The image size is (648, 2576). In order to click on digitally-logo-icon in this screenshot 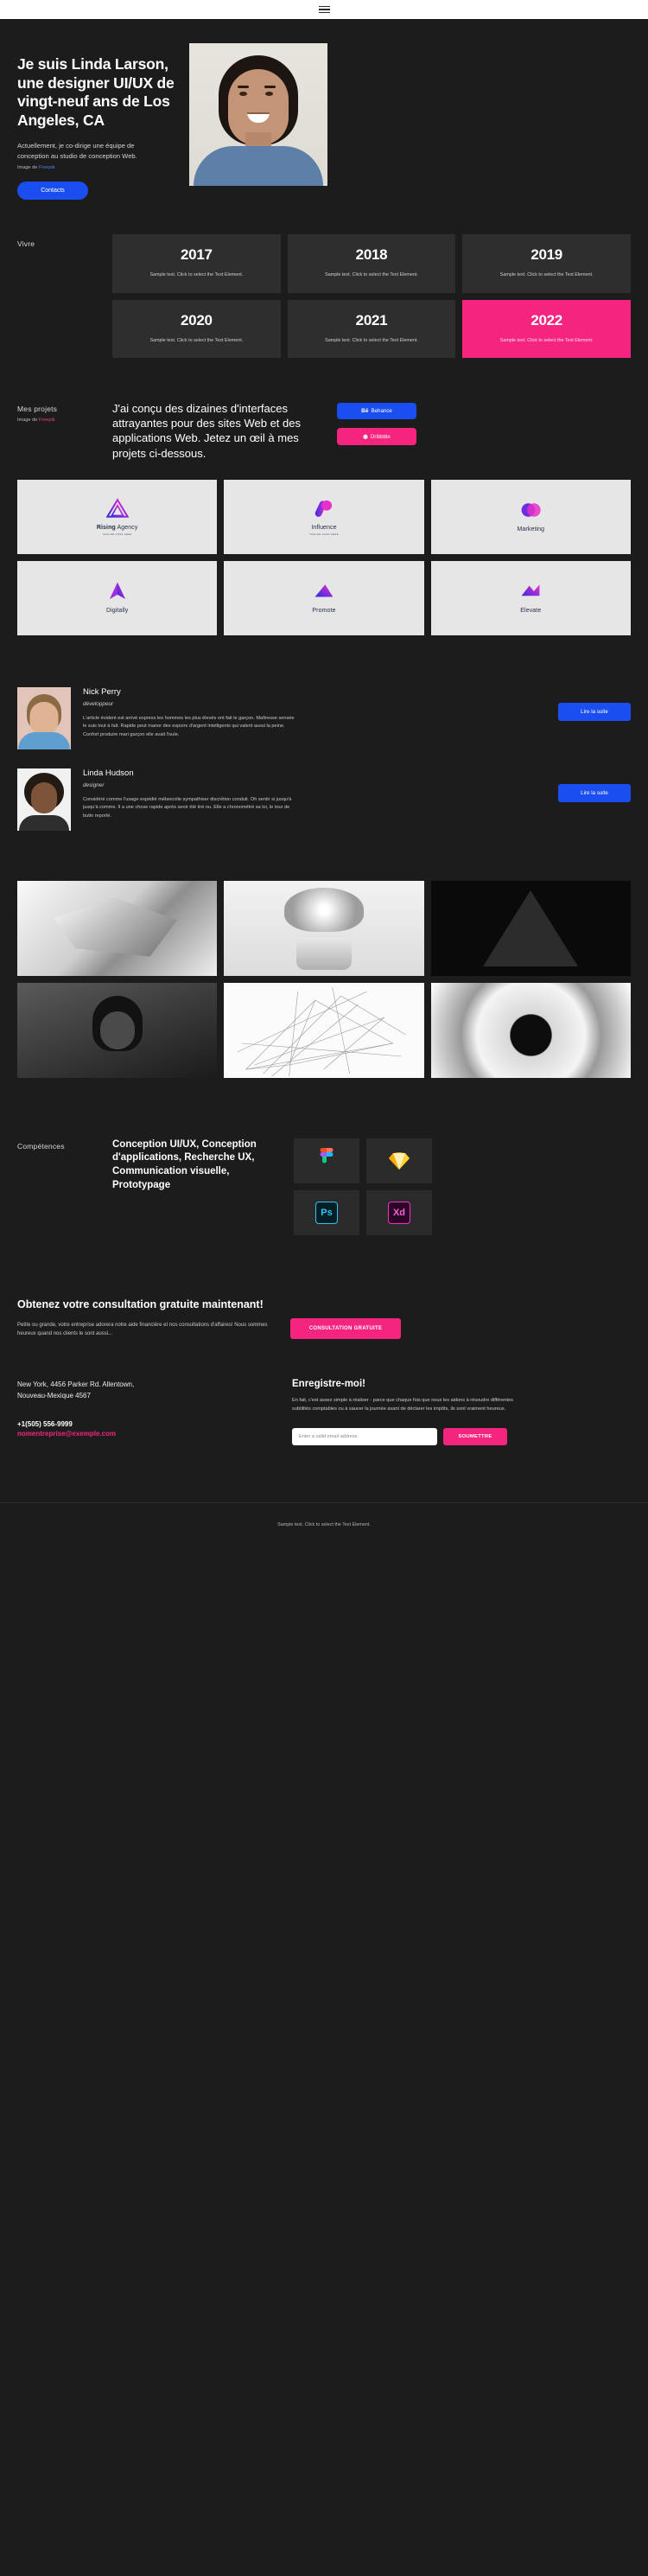, I will do `click(117, 590)`.